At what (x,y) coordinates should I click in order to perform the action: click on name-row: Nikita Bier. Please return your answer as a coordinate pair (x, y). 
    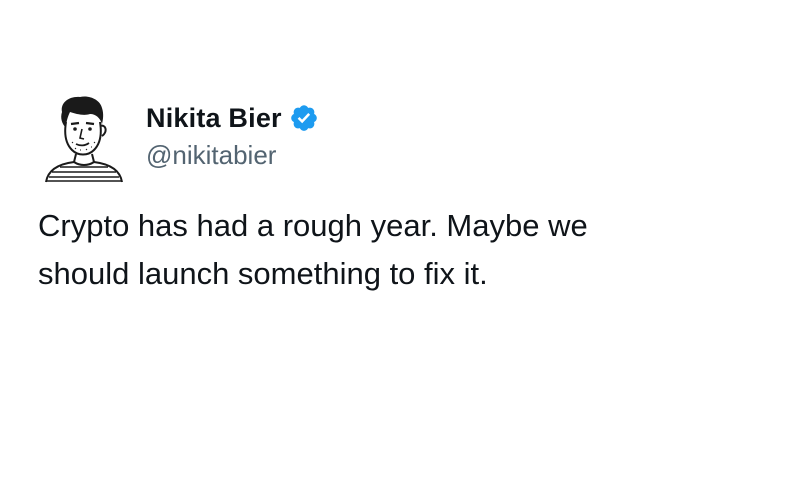
    Looking at the image, I should click on (232, 118).